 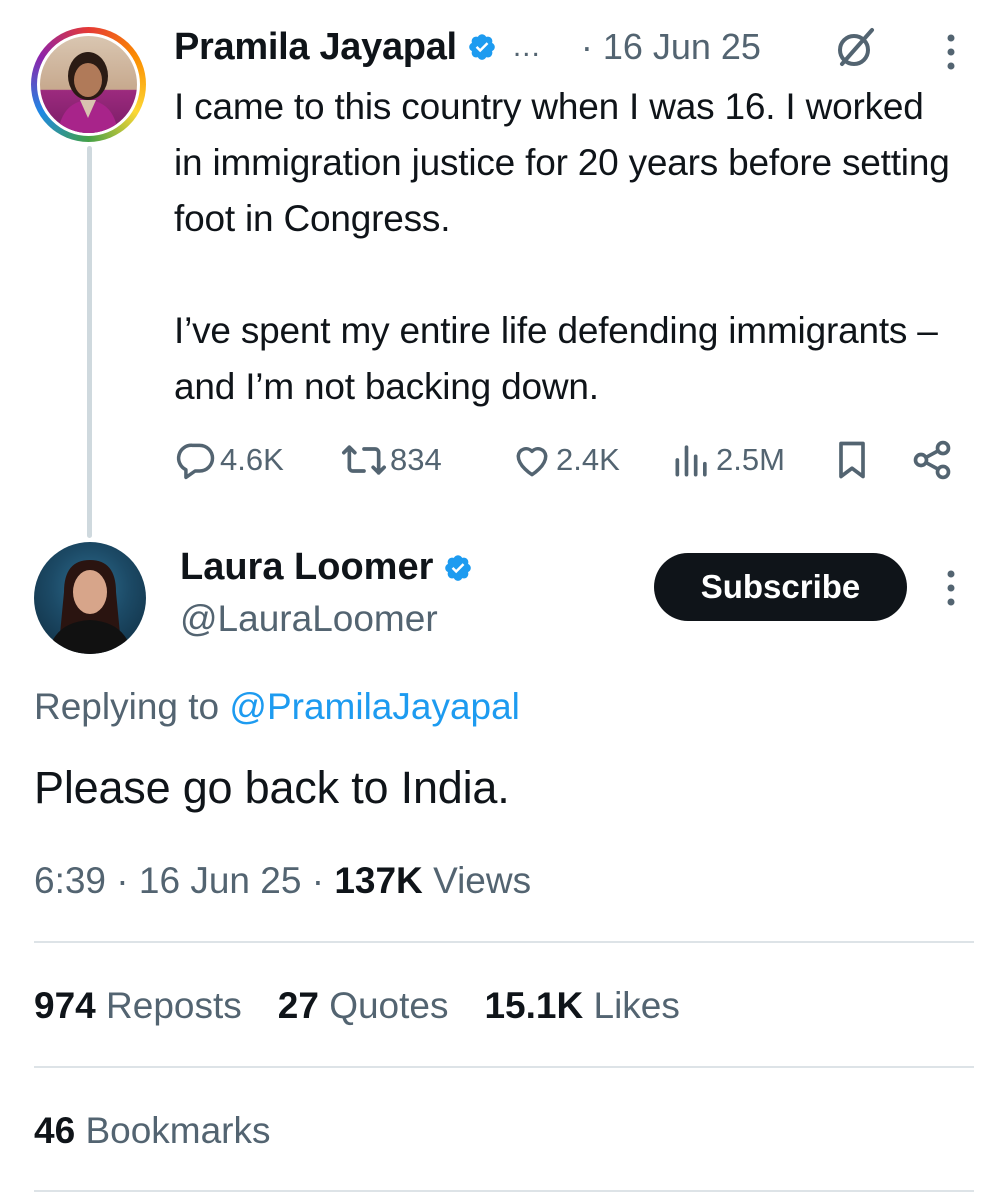 I want to click on like-count: 2.4K, so click(x=588, y=459).